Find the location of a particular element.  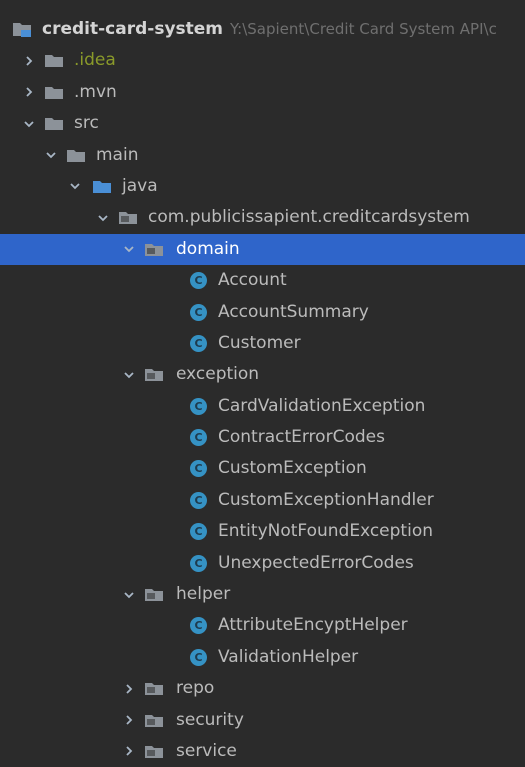

tree-node-label: src is located at coordinates (86, 123).